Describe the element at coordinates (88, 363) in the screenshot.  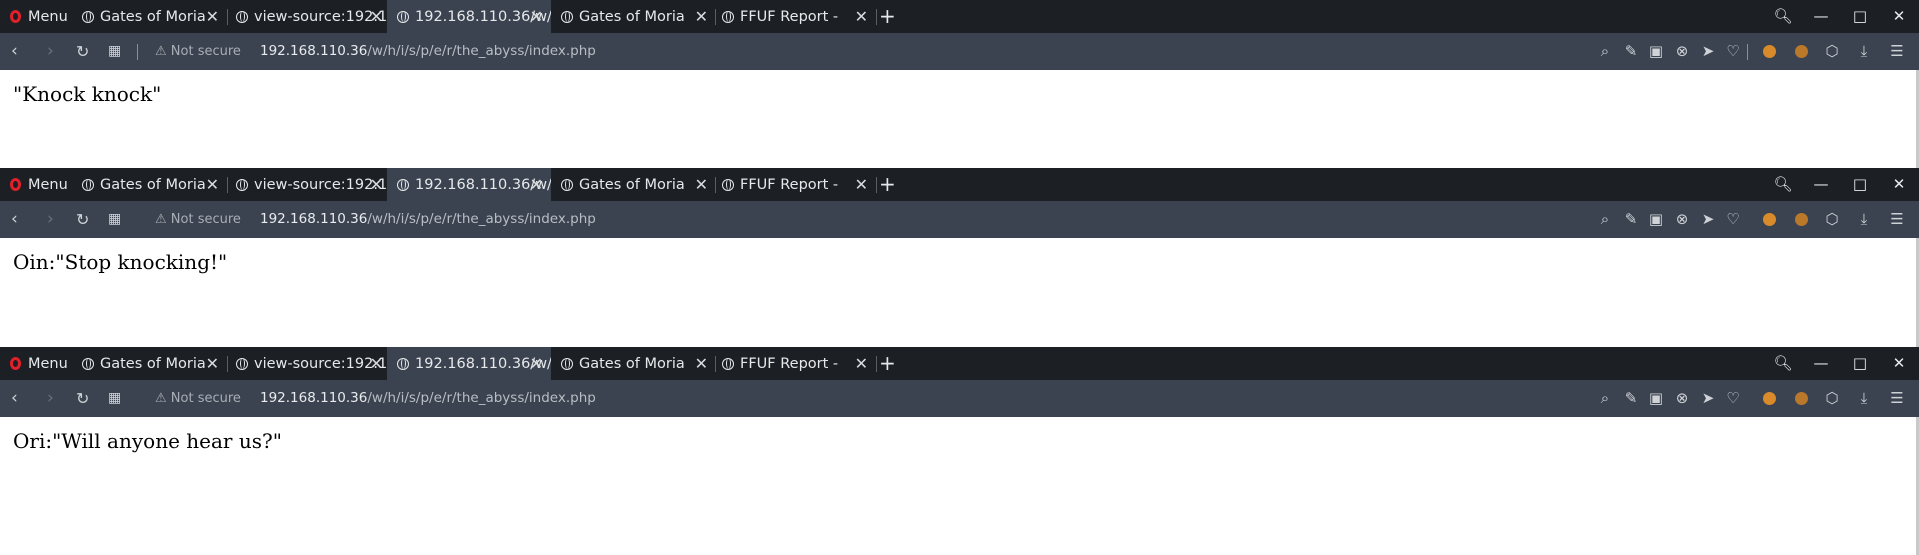
I see `globe-icon` at that location.